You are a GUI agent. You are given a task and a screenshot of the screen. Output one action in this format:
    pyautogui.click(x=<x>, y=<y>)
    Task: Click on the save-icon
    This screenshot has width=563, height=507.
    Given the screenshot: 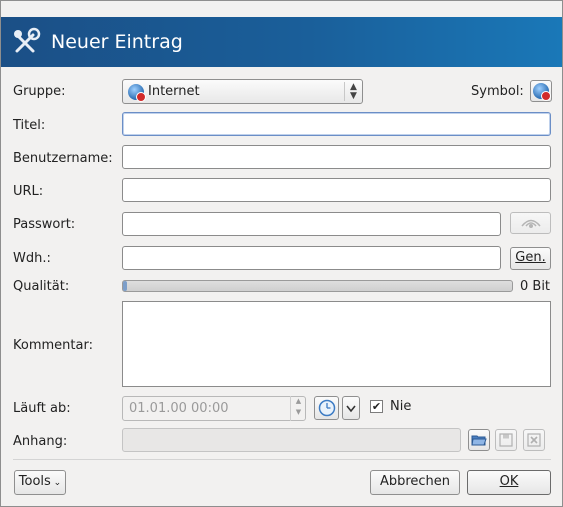 What is the action you would take?
    pyautogui.click(x=506, y=440)
    